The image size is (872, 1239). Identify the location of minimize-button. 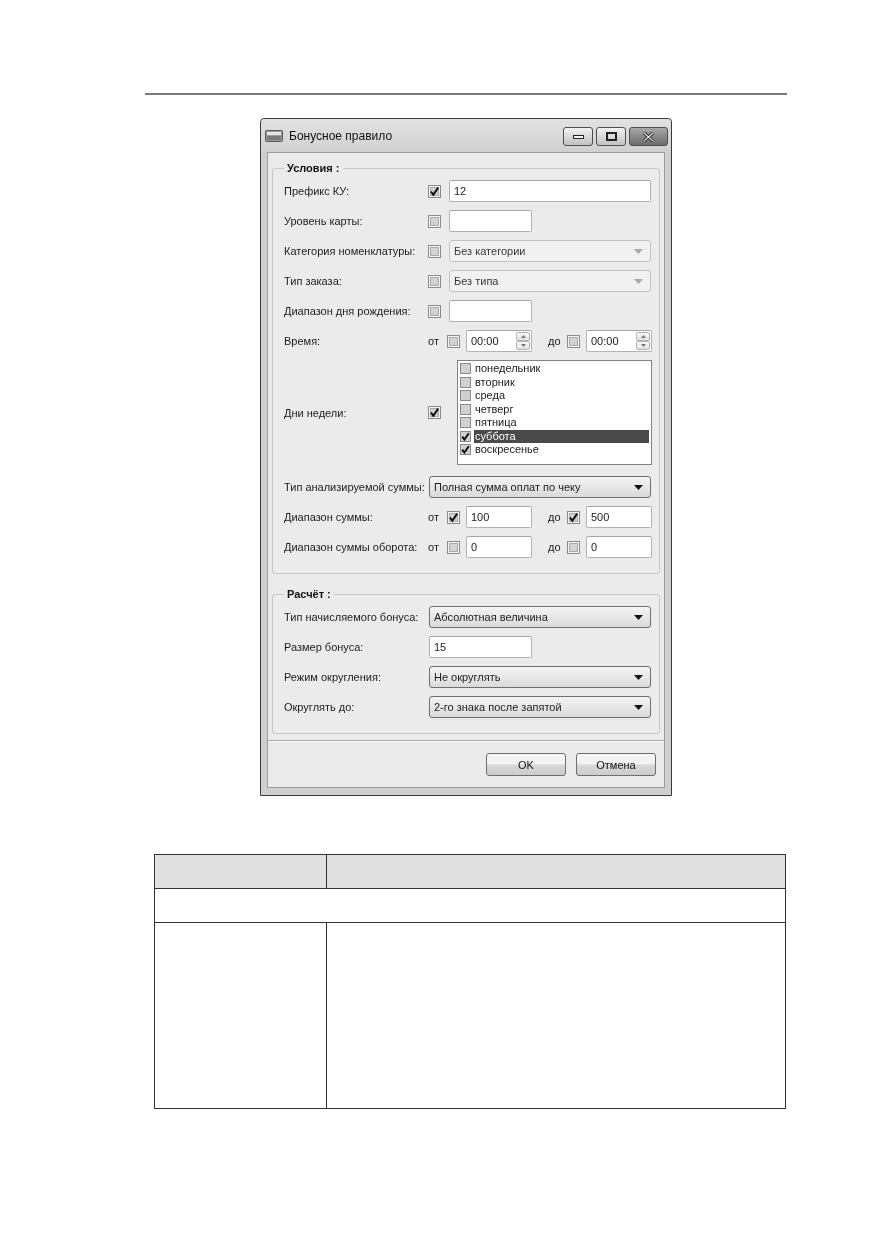
(578, 136).